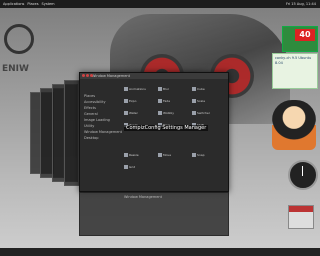 The height and width of the screenshot is (256, 320). What do you see at coordinates (166, 128) in the screenshot?
I see `app-tooltip: CompizConfig Settings Manager` at bounding box center [166, 128].